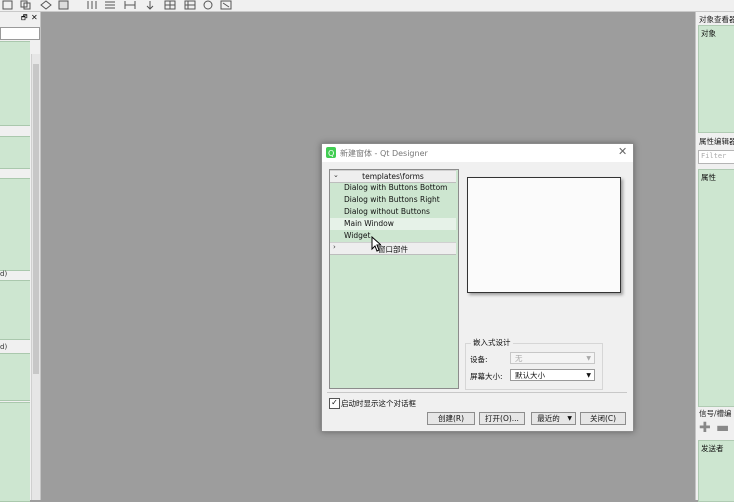 The height and width of the screenshot is (502, 734). Describe the element at coordinates (722, 428) in the screenshot. I see `remove-icon: ▬` at that location.